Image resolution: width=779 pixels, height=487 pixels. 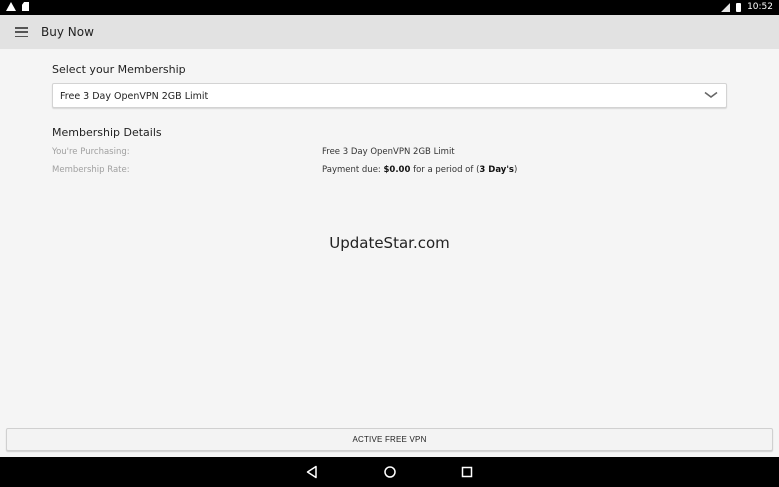 What do you see at coordinates (353, 170) in the screenshot?
I see `rate-prefix: Payment due:` at bounding box center [353, 170].